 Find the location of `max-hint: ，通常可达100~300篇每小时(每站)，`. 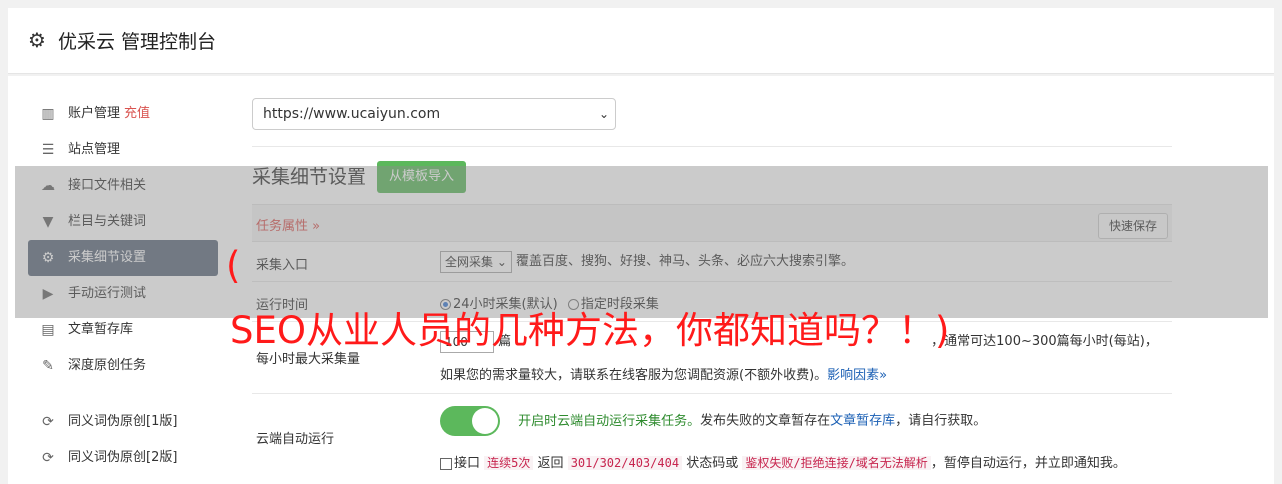

max-hint: ，通常可达100~300篇每小时(每站)， is located at coordinates (1044, 341).